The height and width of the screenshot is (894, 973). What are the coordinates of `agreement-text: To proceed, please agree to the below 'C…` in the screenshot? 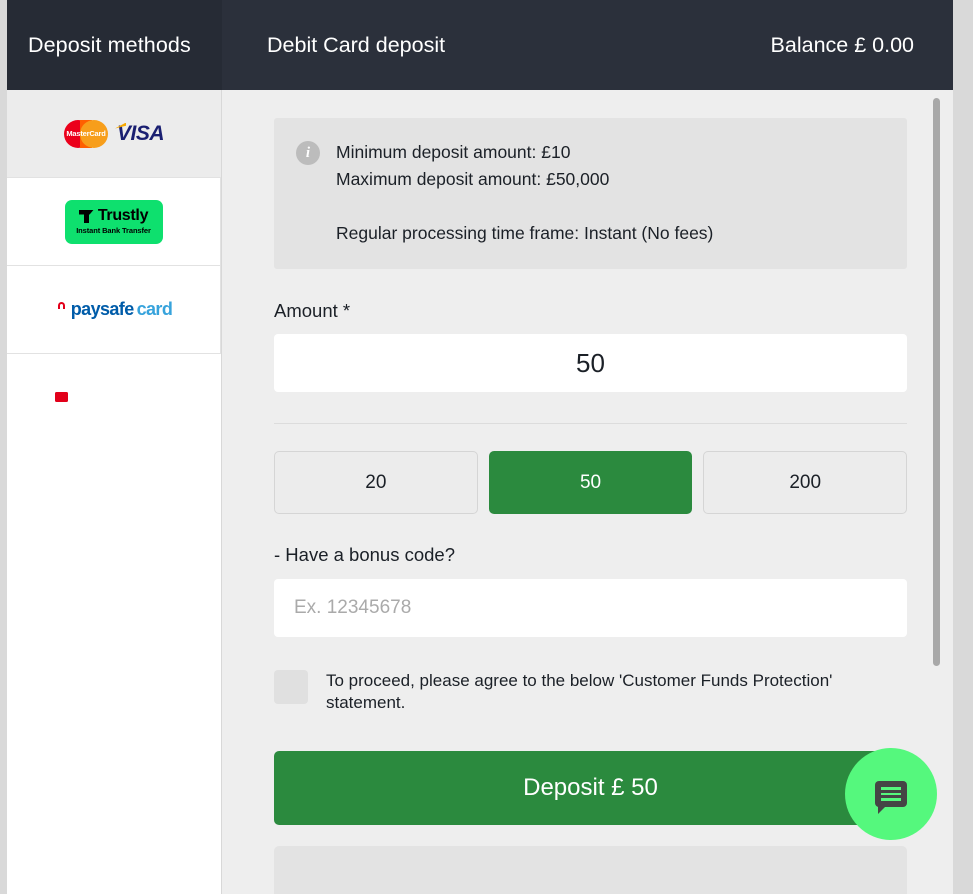 It's located at (579, 691).